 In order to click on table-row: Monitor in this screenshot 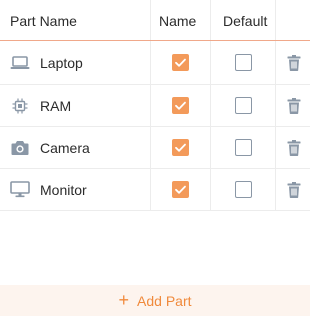, I will do `click(155, 190)`.